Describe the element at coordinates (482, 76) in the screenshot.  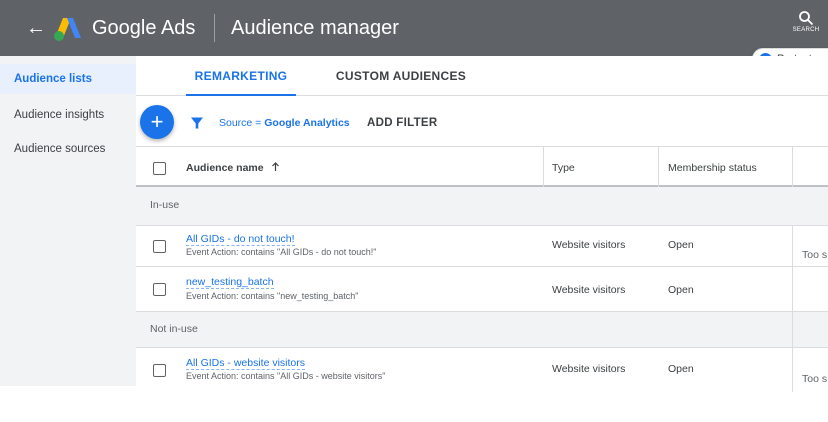
I see `tab-bar: REMARKETING CUSTOM AUDIENCES` at that location.